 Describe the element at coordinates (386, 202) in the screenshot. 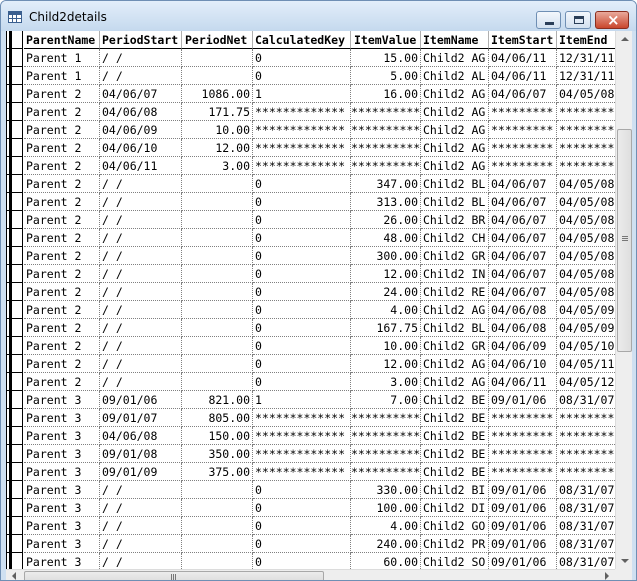

I see `cell-itemvalue: 313.00` at that location.